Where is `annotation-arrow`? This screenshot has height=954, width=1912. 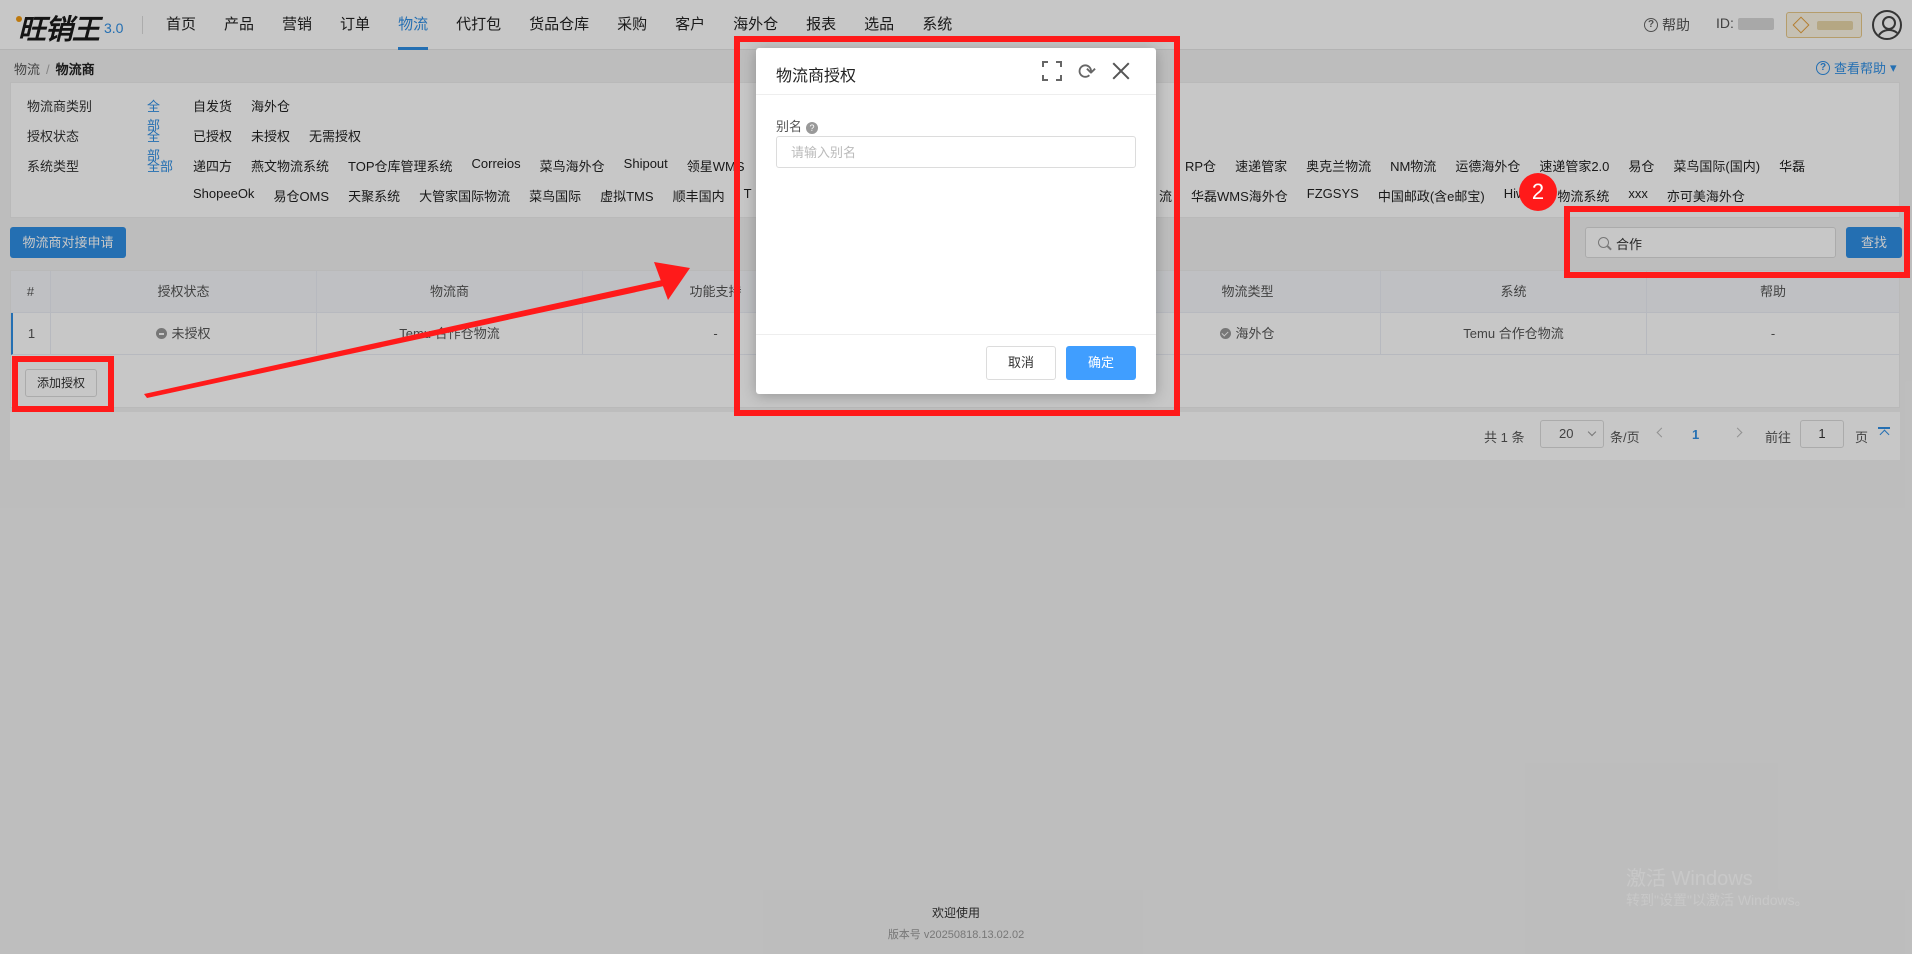 annotation-arrow is located at coordinates (417, 330).